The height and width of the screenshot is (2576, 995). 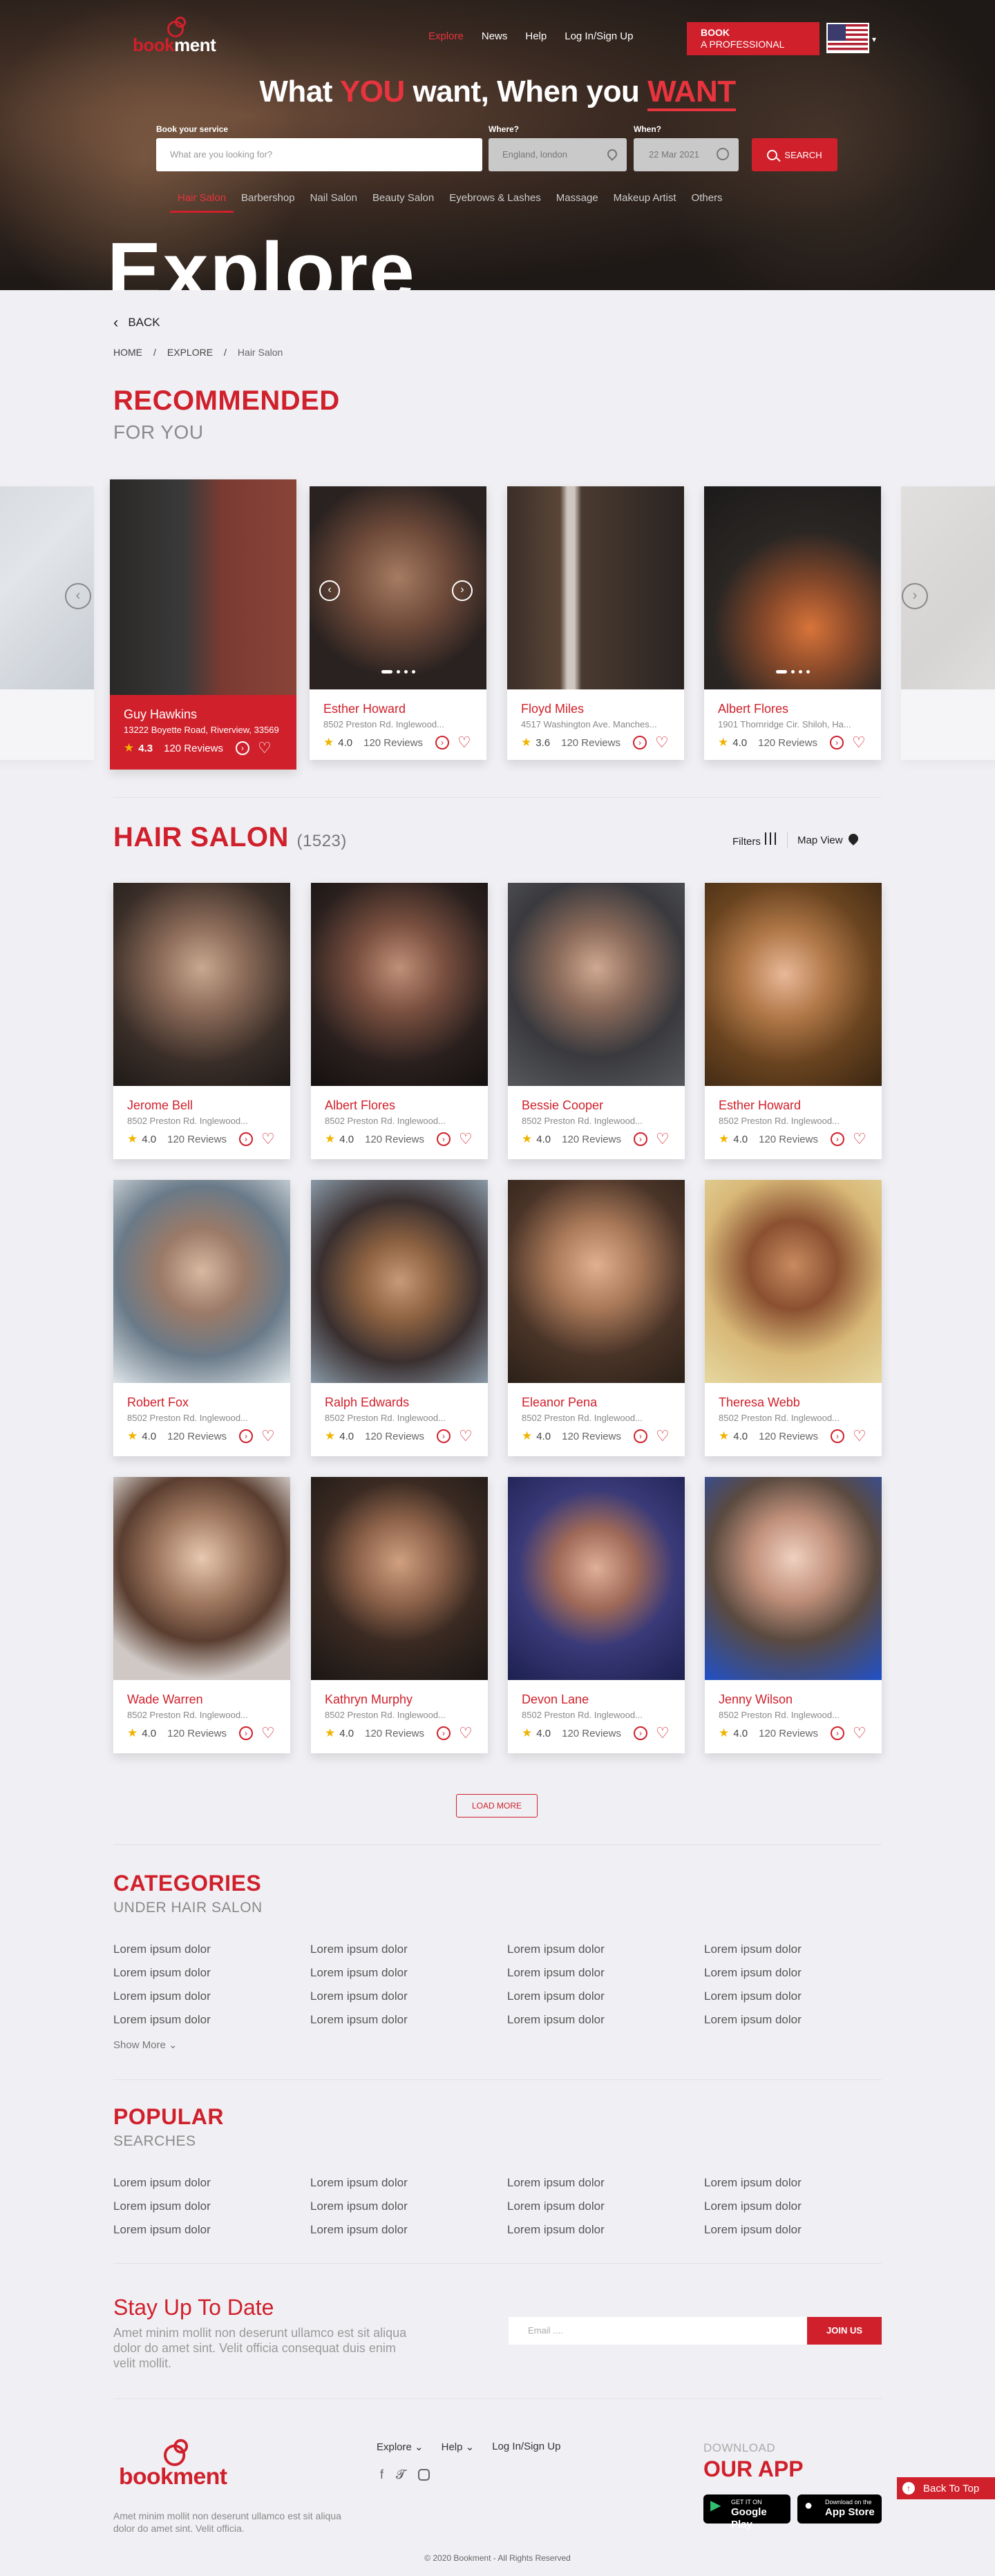 I want to click on footer-help: Help ⌄, so click(x=458, y=2447).